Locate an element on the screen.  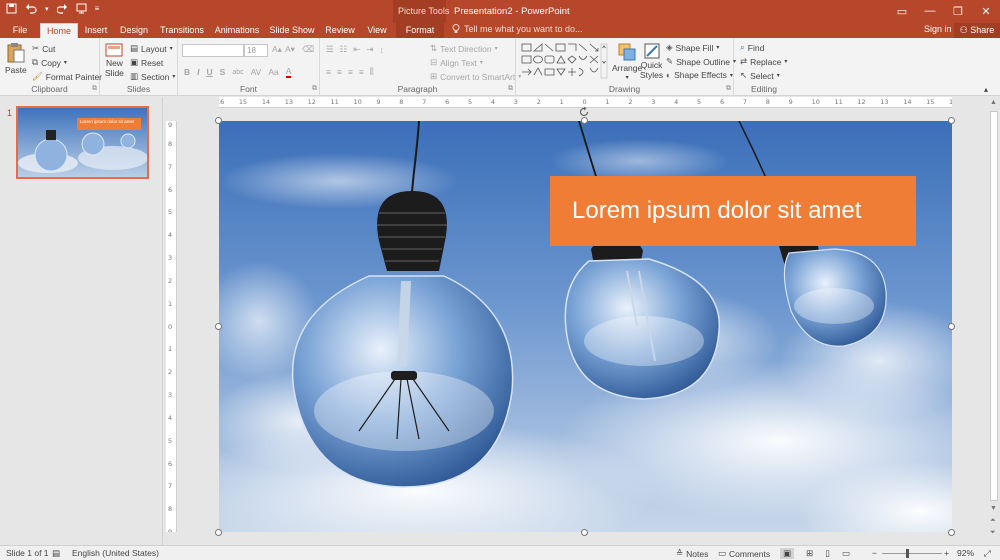
reset-button: ▣ Reset is located at coordinates (146, 62).